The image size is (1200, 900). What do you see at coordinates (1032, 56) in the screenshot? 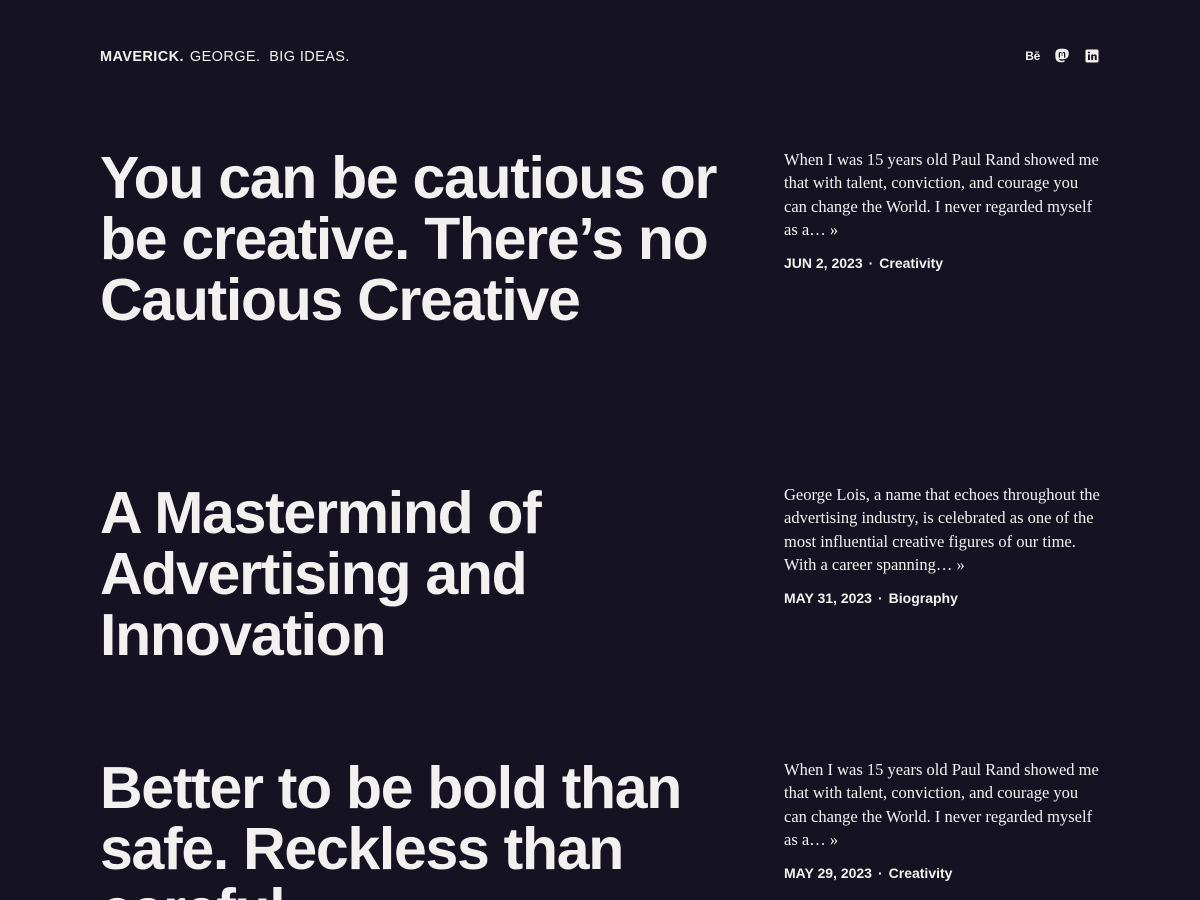
I see `behance-icon: Bē` at bounding box center [1032, 56].